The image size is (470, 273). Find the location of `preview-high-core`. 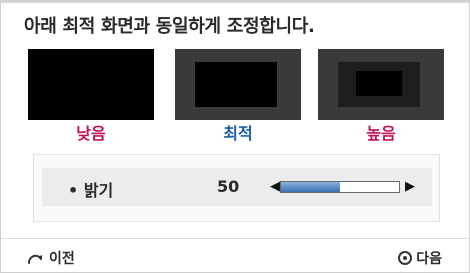

preview-high-core is located at coordinates (379, 83).